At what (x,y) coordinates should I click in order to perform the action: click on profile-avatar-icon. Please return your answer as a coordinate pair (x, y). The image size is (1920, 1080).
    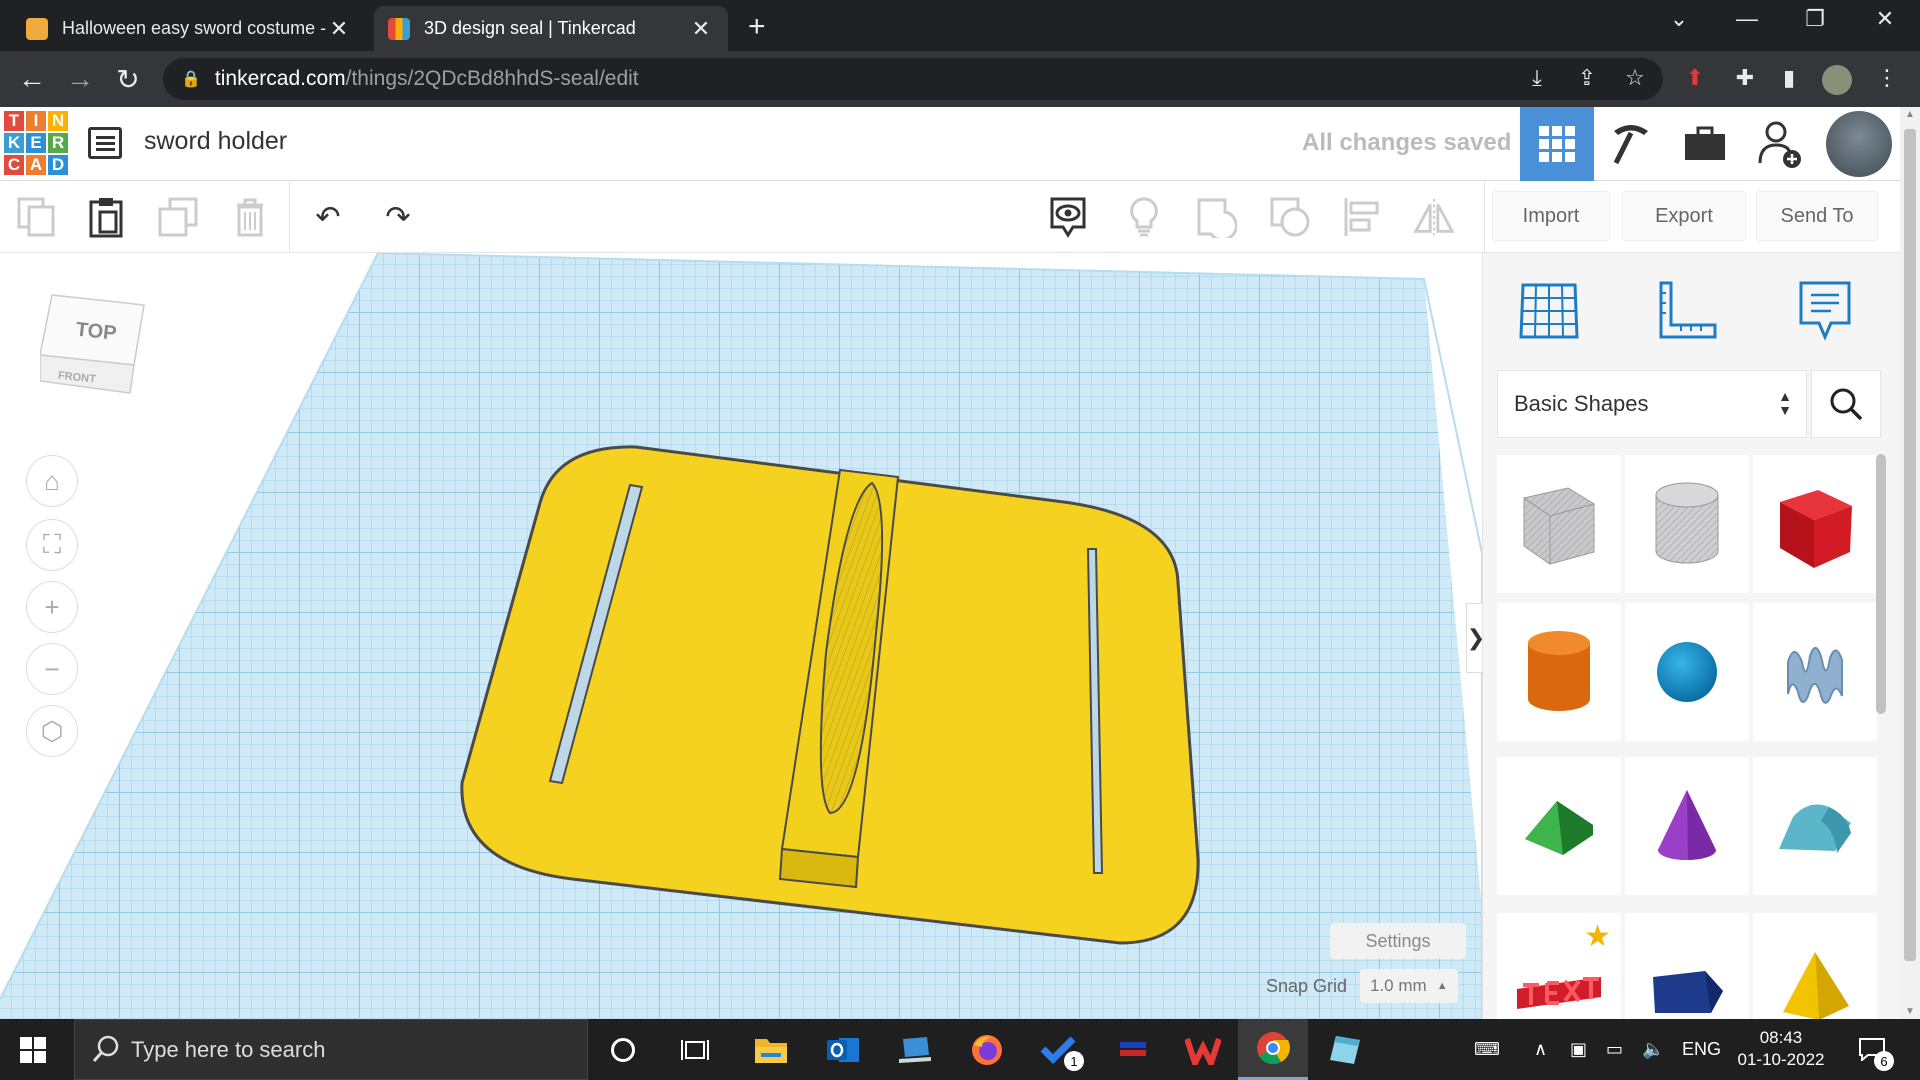
    Looking at the image, I should click on (1837, 83).